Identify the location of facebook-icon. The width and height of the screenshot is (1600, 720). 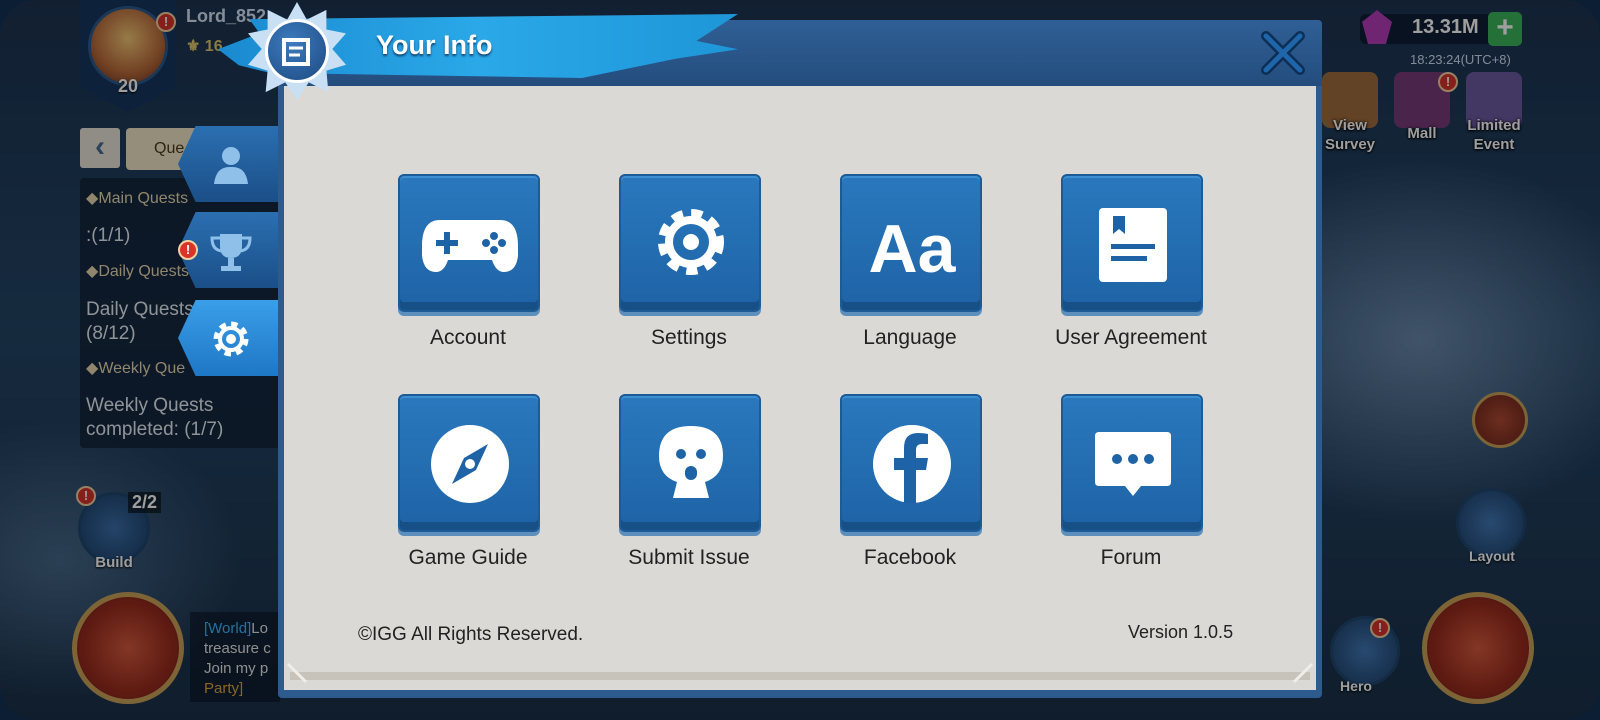
(912, 464).